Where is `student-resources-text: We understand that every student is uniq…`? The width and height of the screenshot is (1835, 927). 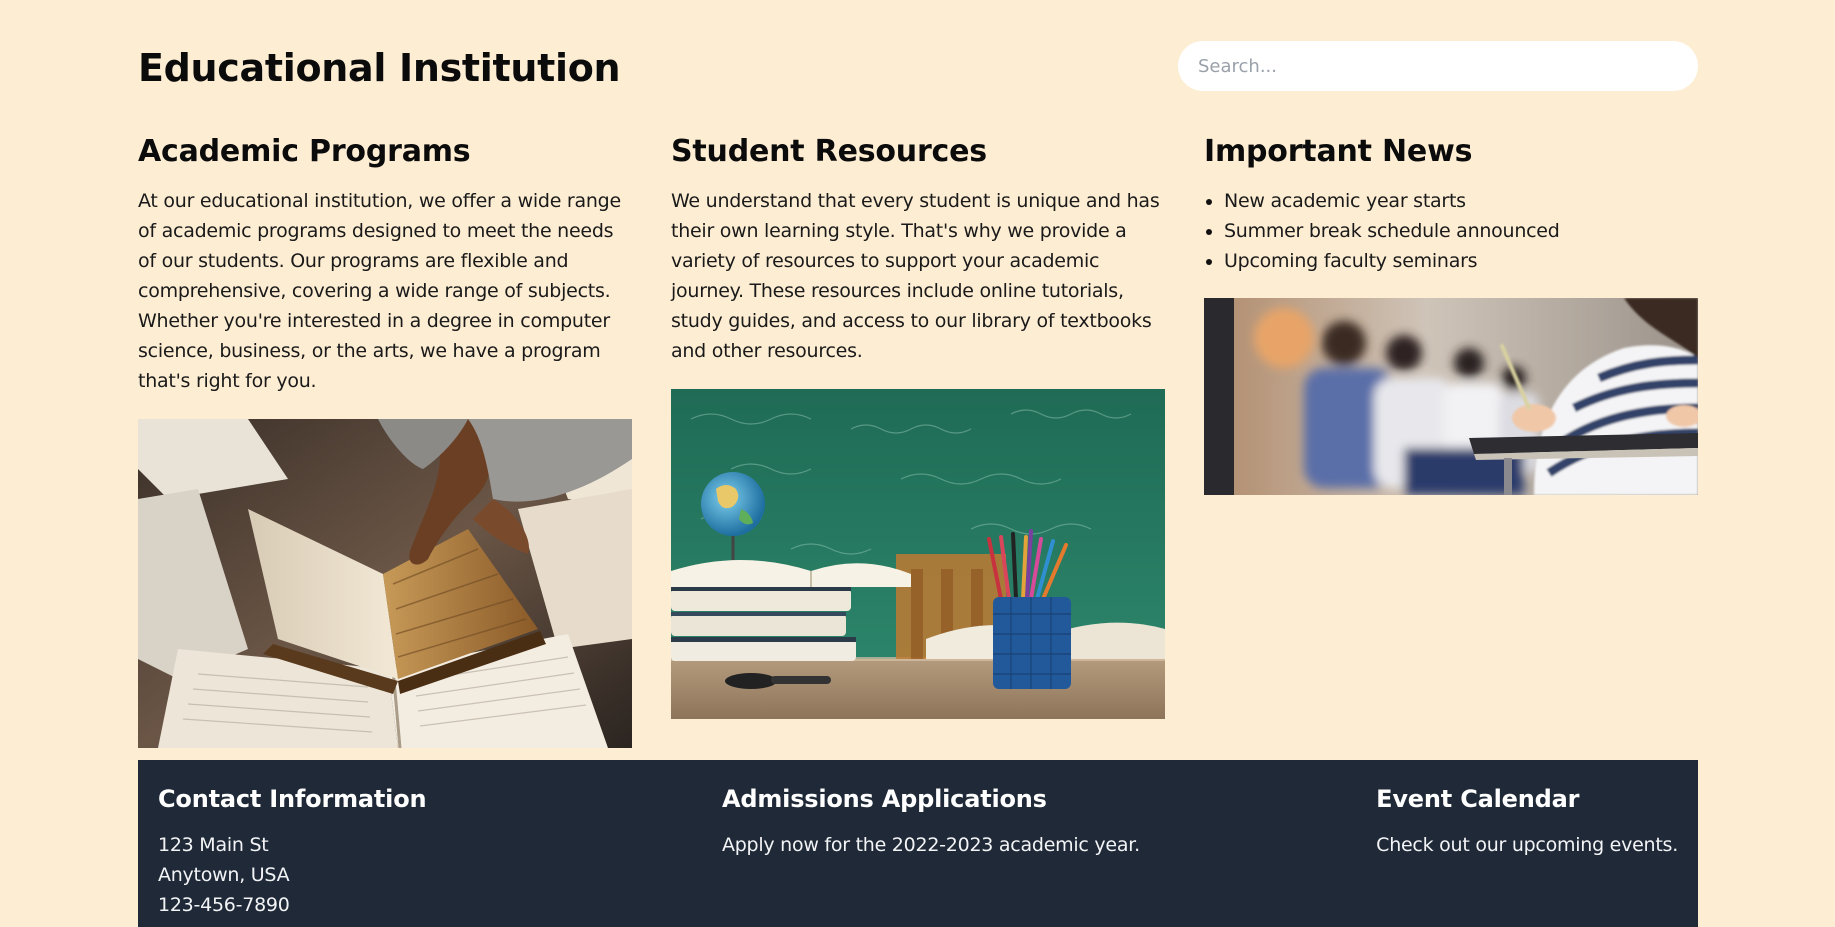 student-resources-text: We understand that every student is uniq… is located at coordinates (915, 276).